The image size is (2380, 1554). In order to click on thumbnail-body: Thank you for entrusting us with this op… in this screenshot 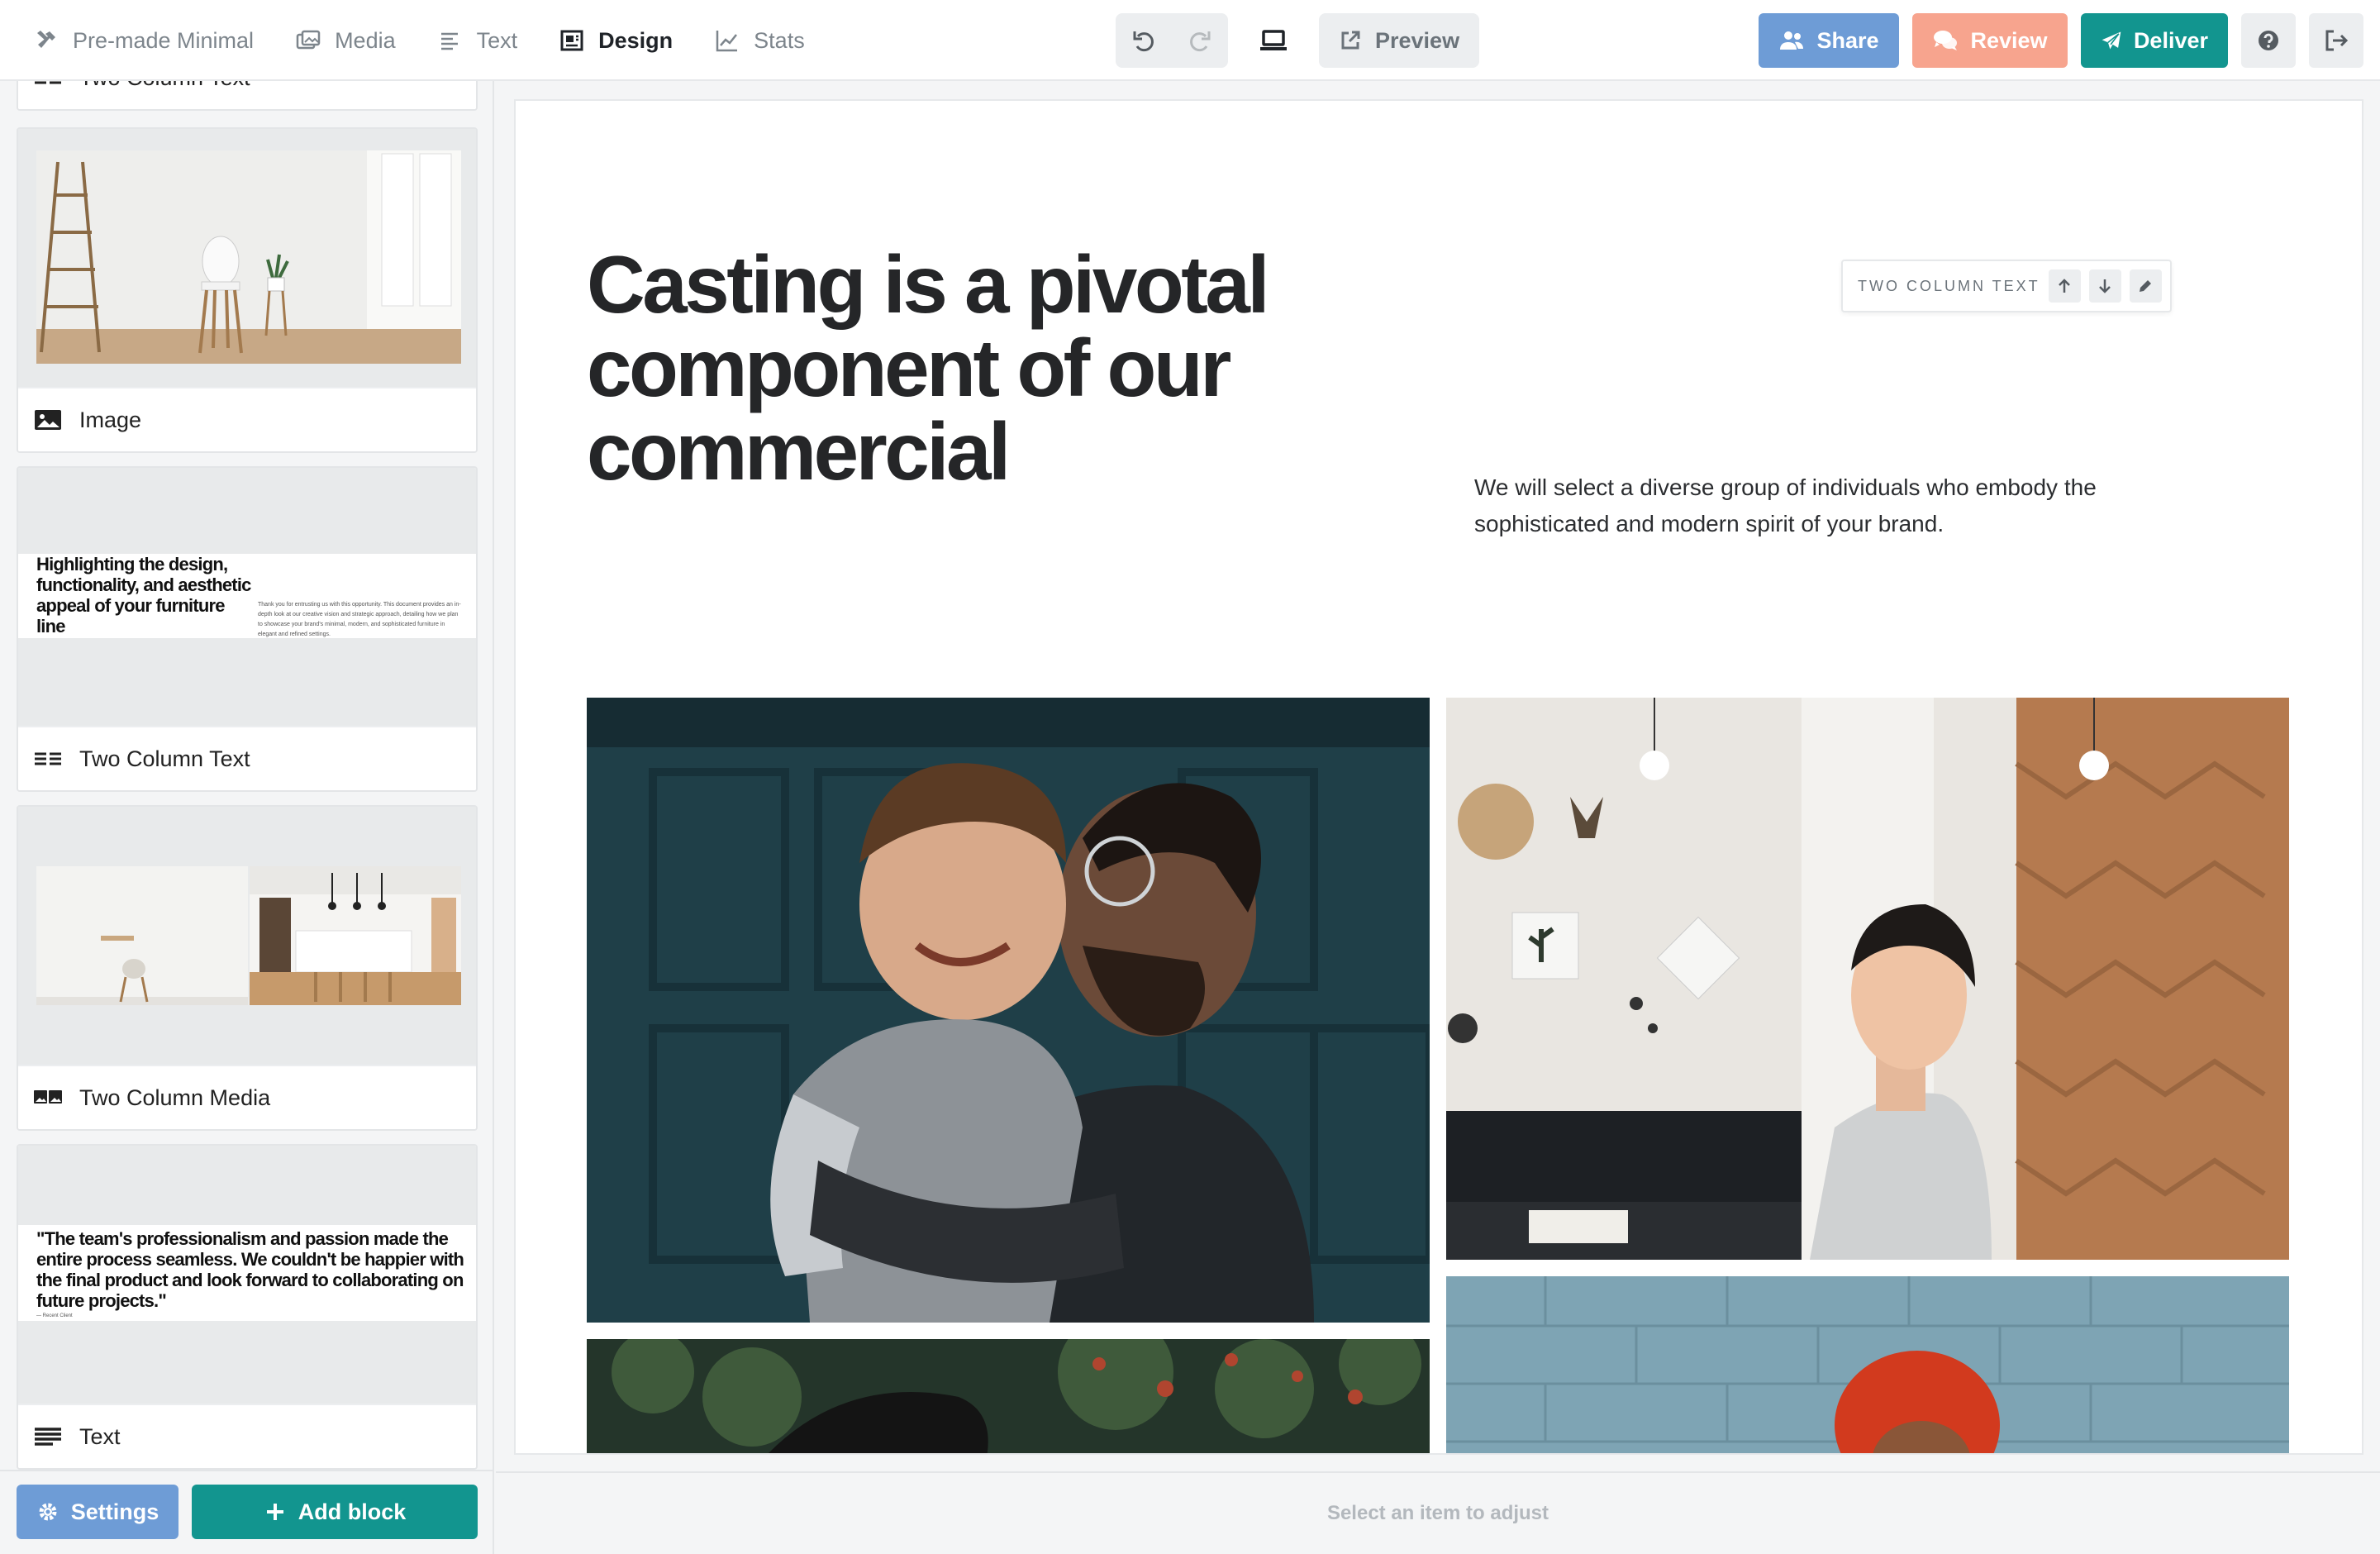, I will do `click(359, 619)`.